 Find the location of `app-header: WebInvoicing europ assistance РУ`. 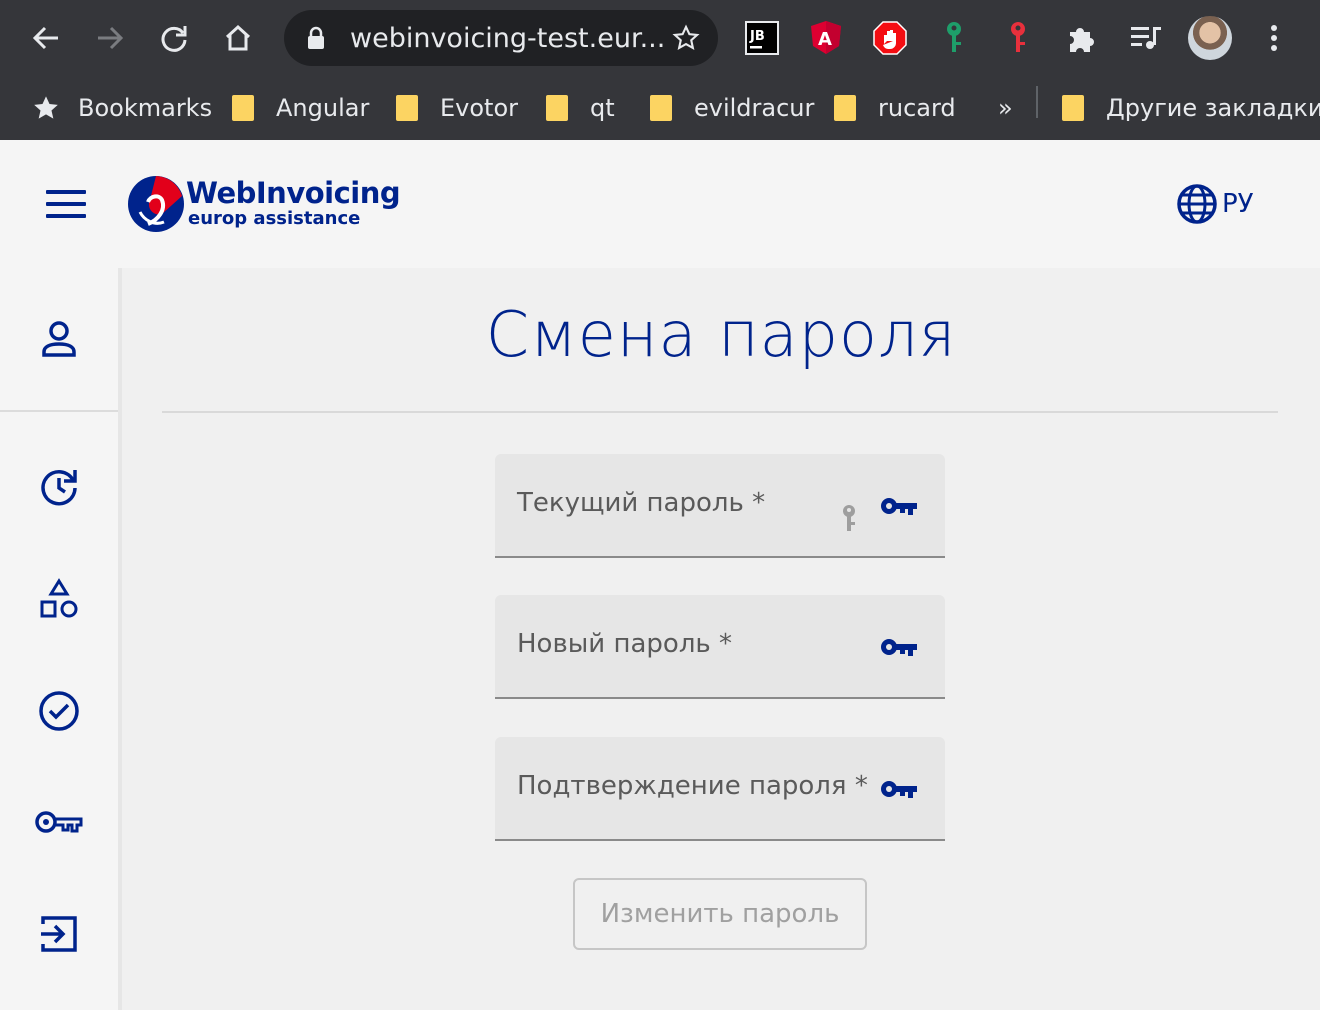

app-header: WebInvoicing europ assistance РУ is located at coordinates (660, 204).